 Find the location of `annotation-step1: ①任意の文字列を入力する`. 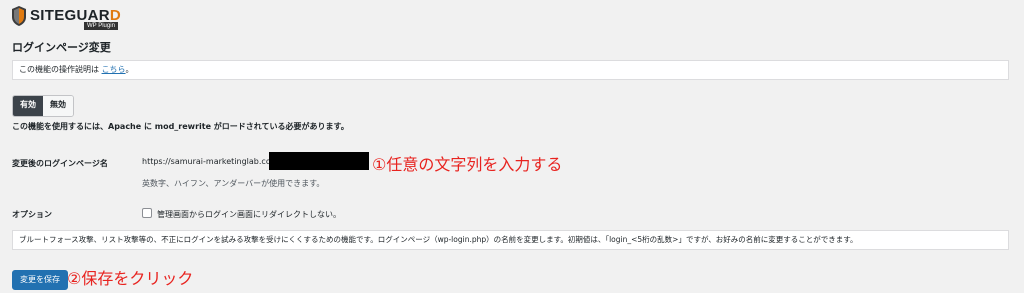

annotation-step1: ①任意の文字列を入力する is located at coordinates (467, 164).